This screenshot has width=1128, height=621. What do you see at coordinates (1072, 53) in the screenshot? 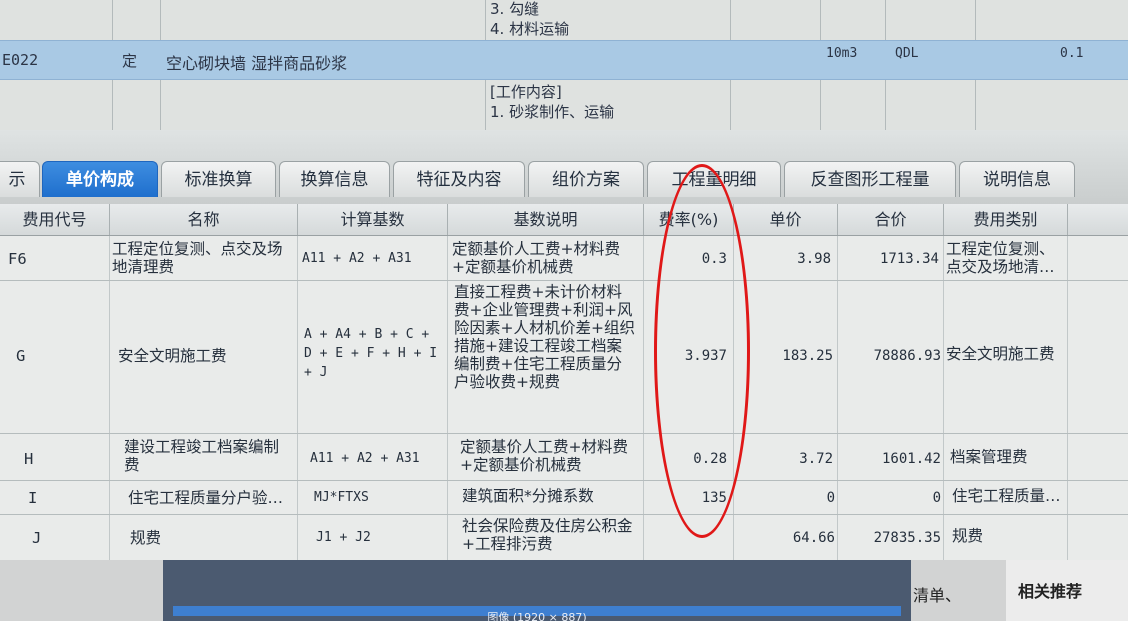
I see `item-qty: 0.1` at bounding box center [1072, 53].